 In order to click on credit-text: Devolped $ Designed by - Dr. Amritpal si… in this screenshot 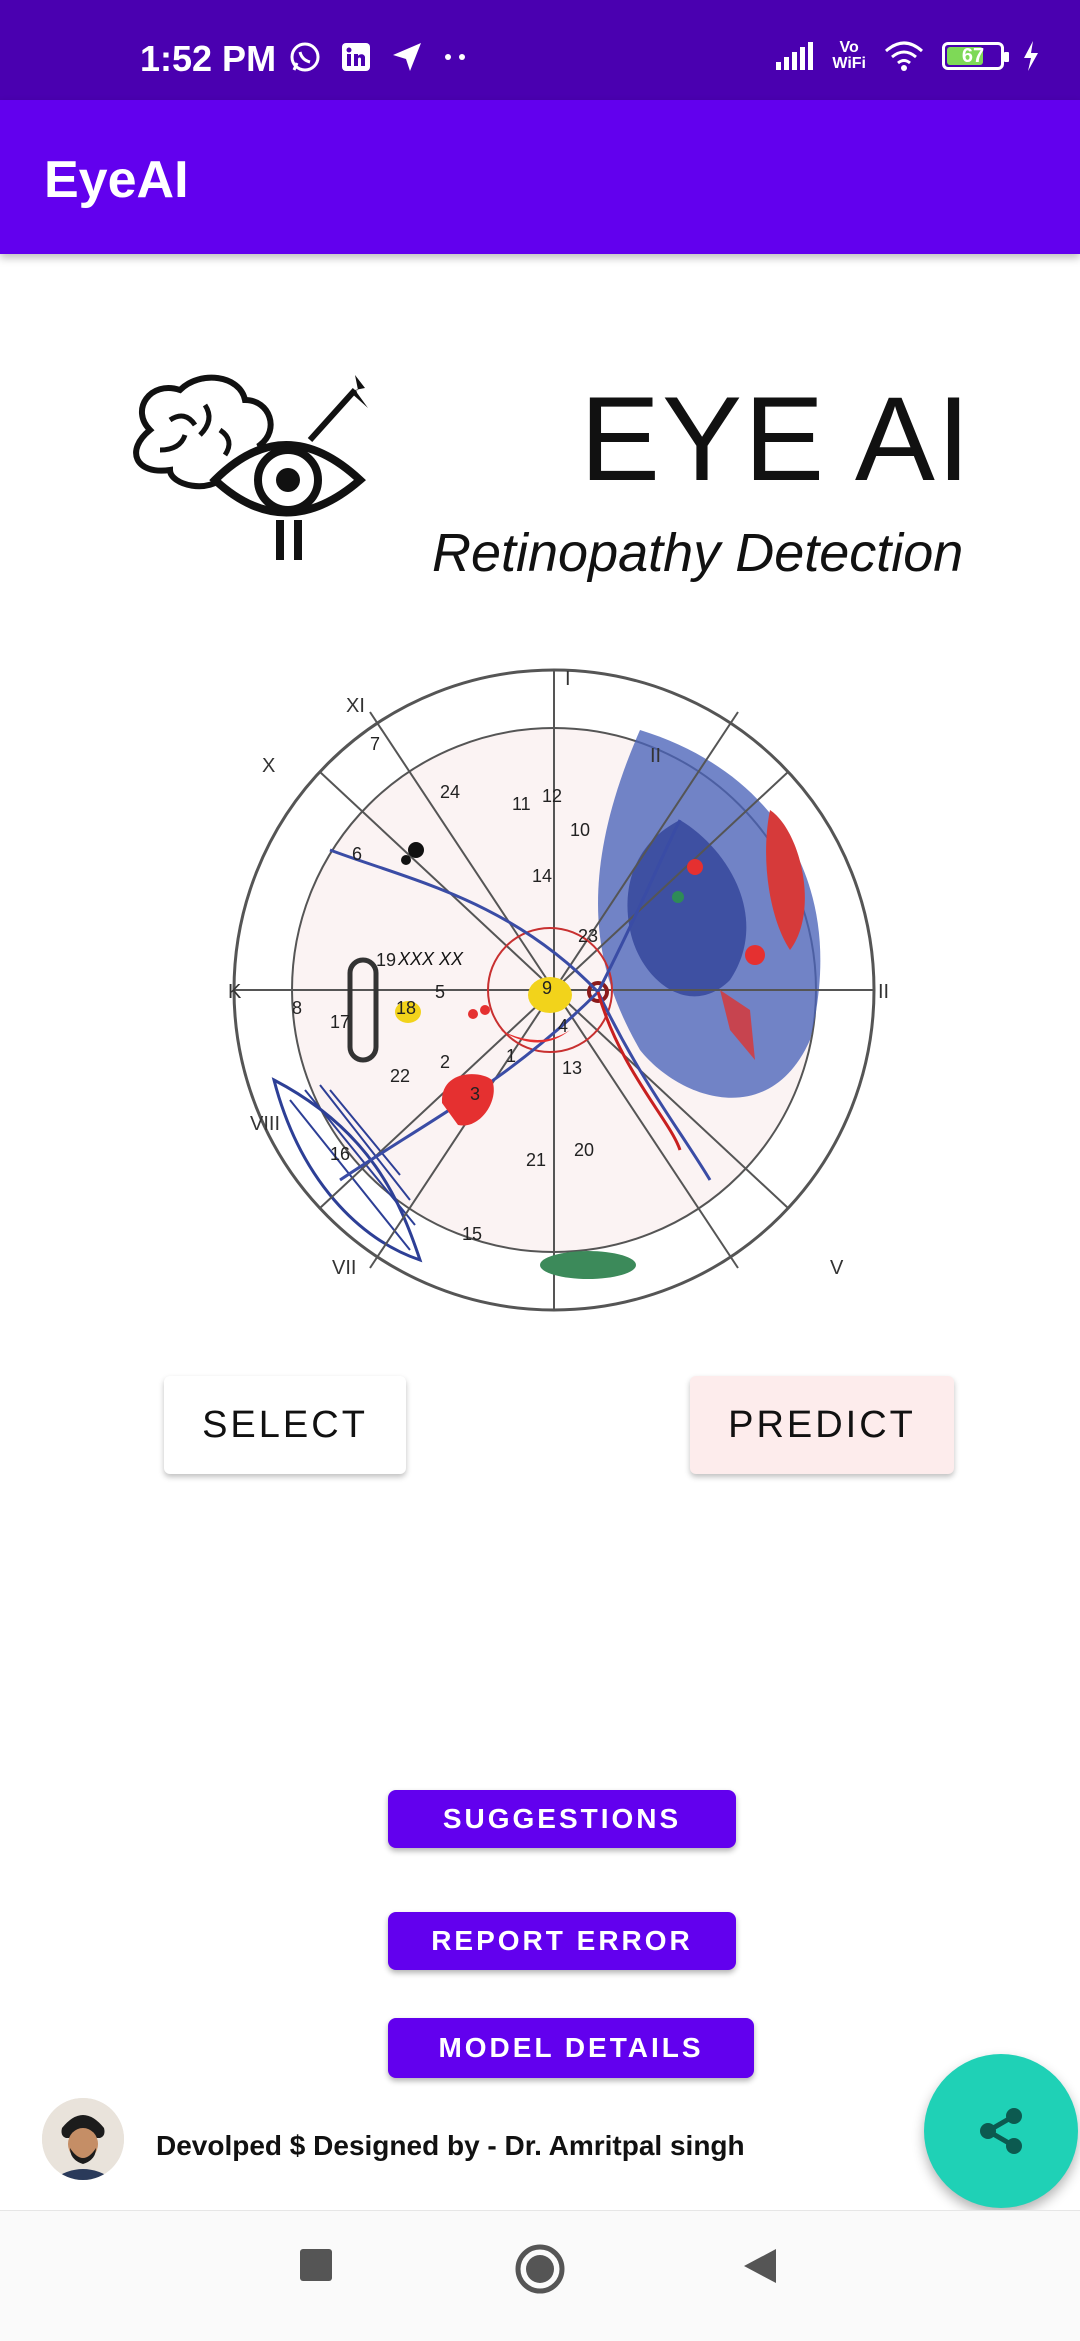, I will do `click(450, 2145)`.